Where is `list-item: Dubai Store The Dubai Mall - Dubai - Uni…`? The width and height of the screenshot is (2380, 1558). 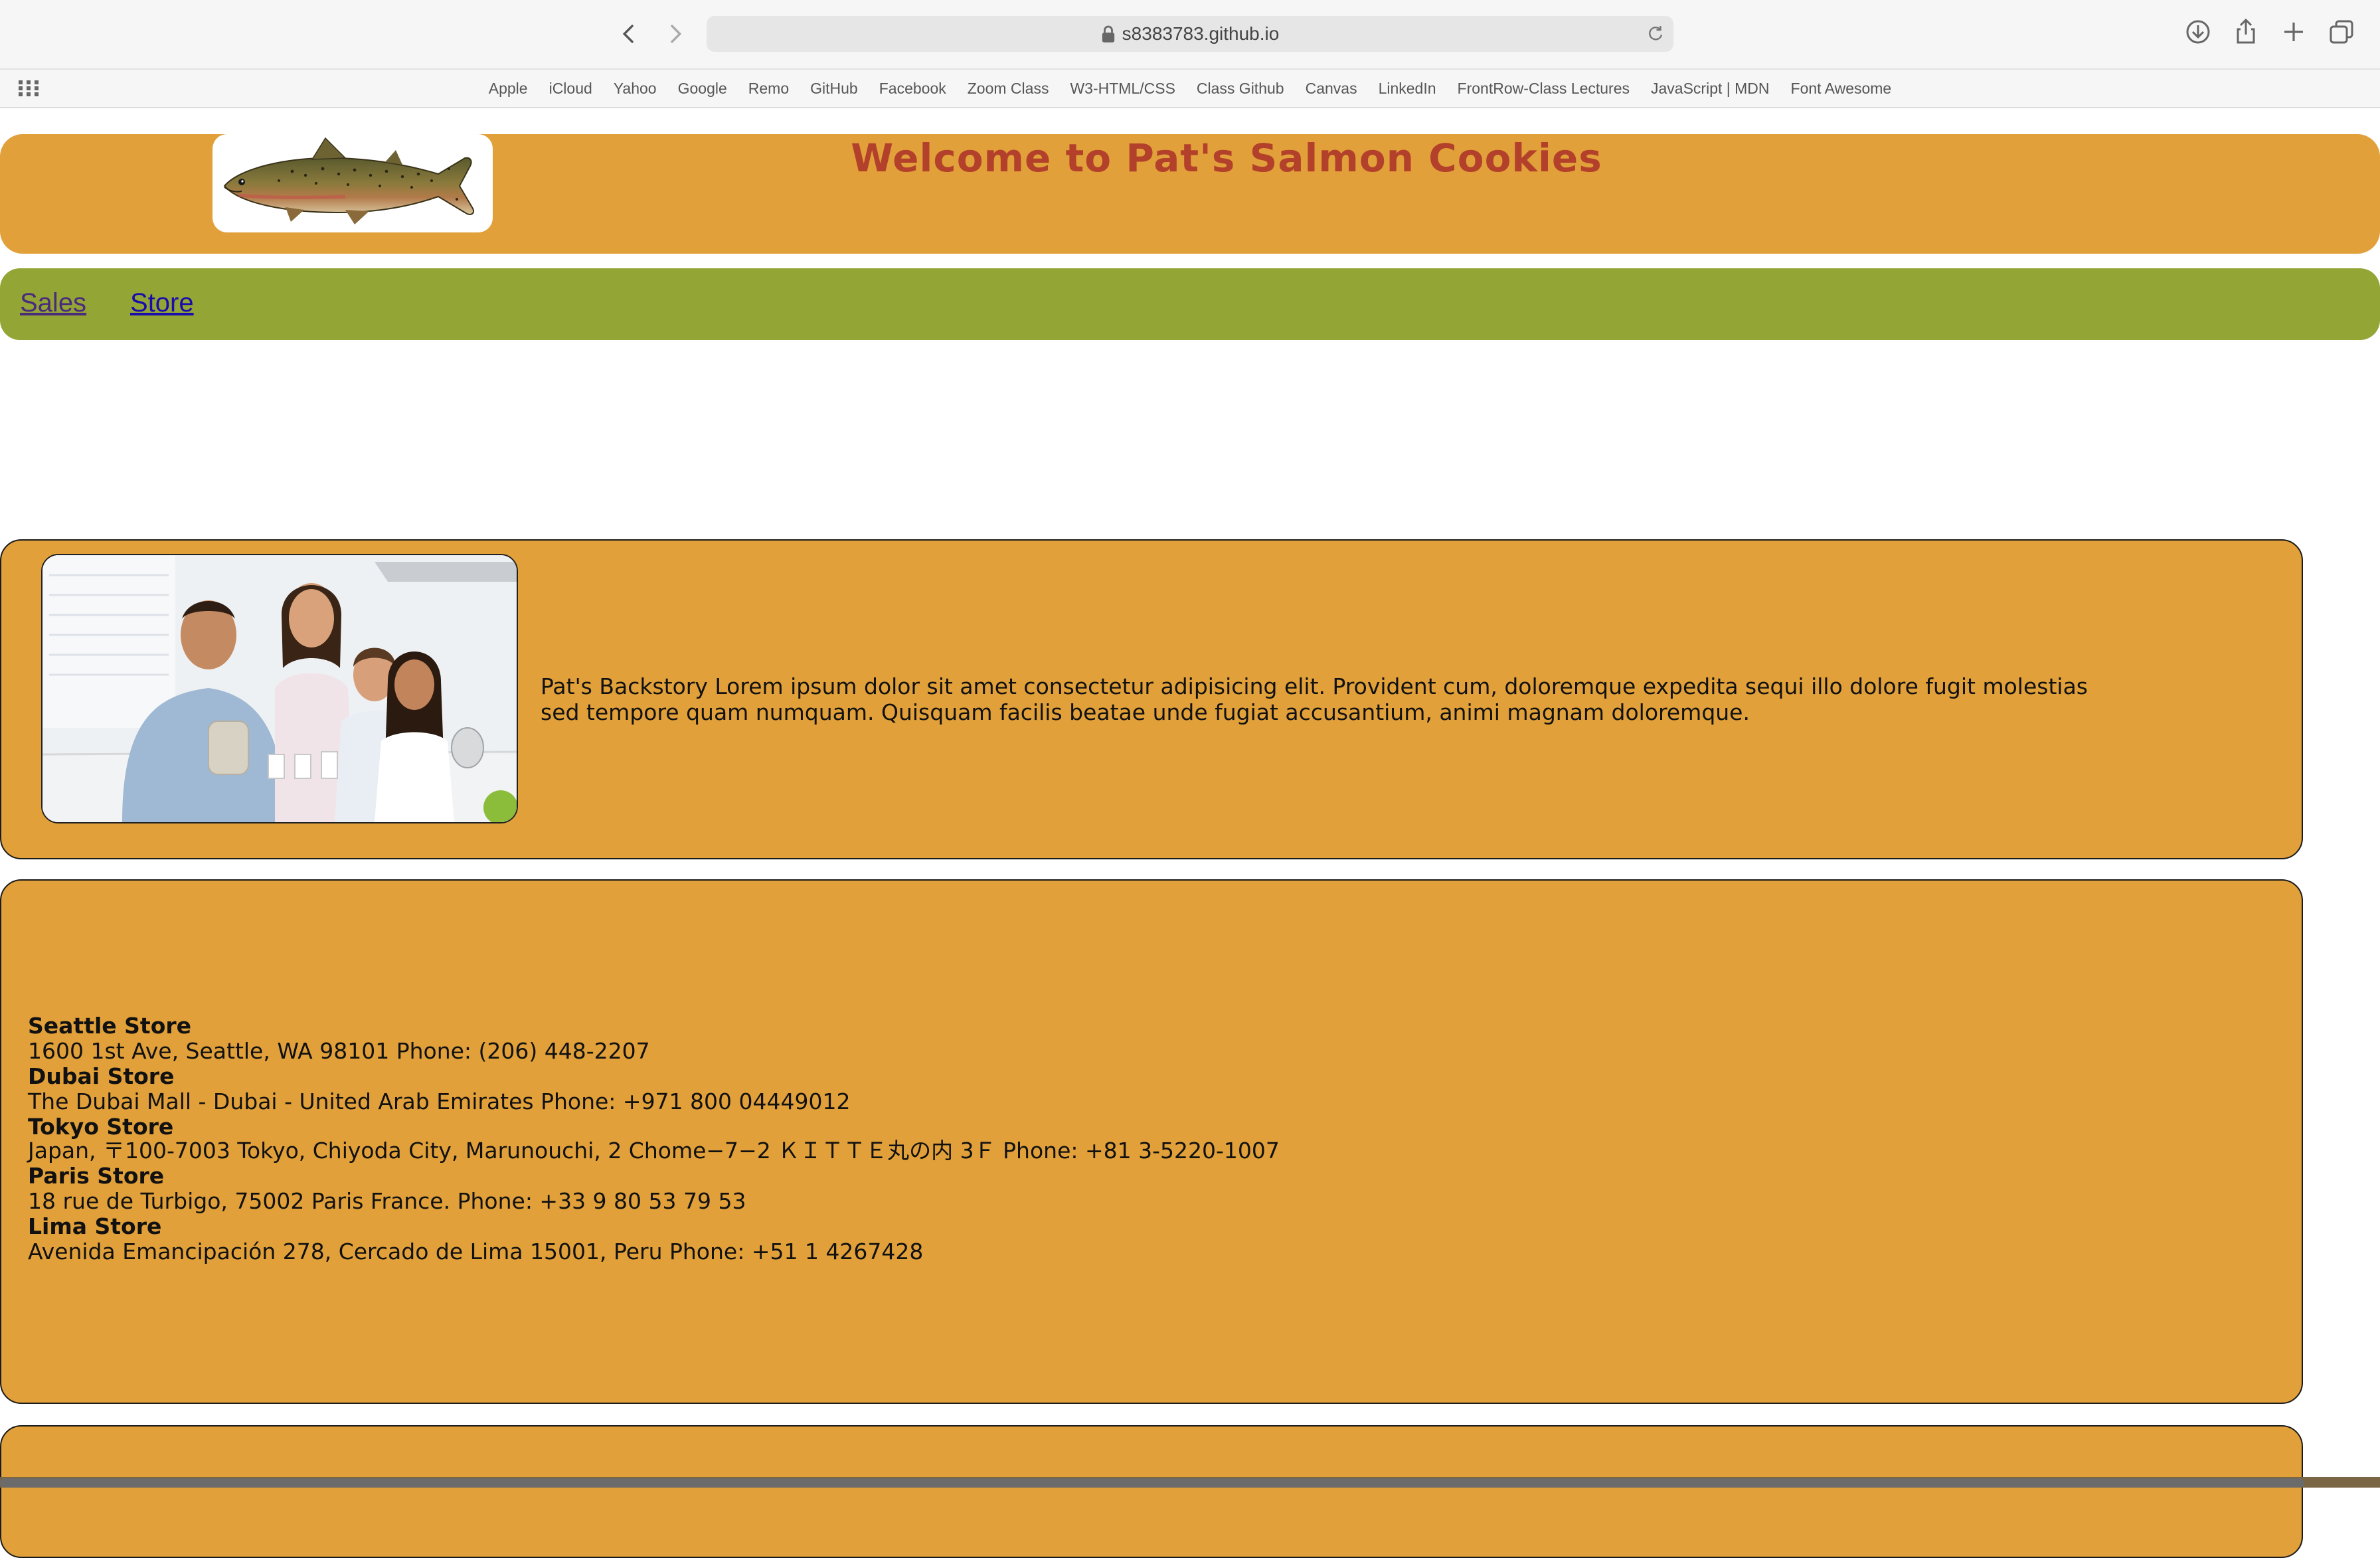 list-item: Dubai Store The Dubai Mall - Dubai - Uni… is located at coordinates (654, 1089).